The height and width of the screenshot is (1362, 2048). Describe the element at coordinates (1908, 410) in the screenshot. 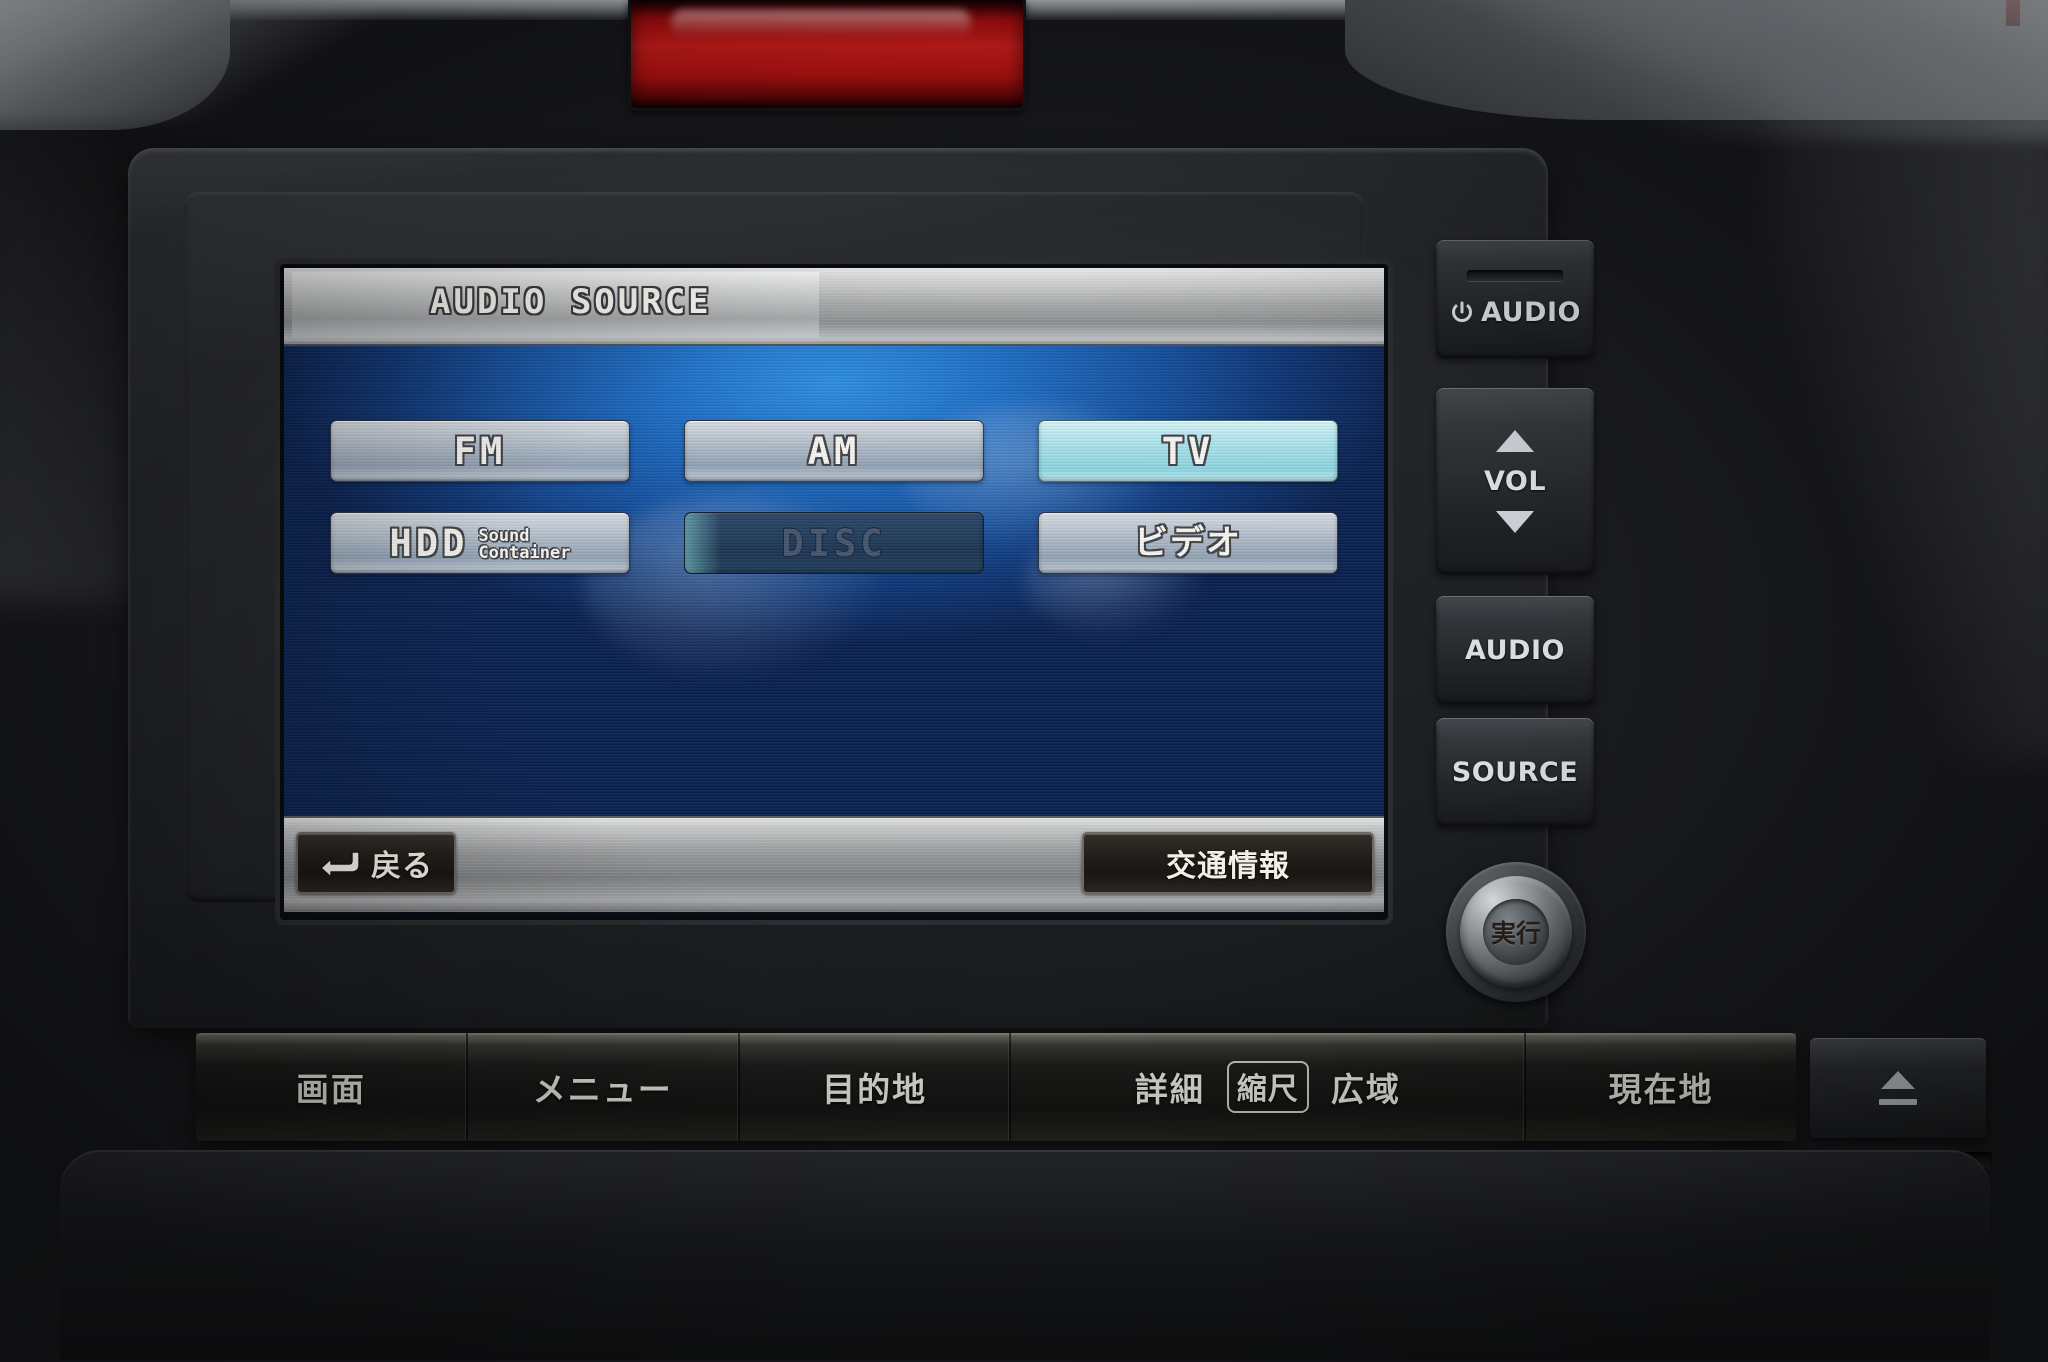

I see `side-glare-right` at that location.